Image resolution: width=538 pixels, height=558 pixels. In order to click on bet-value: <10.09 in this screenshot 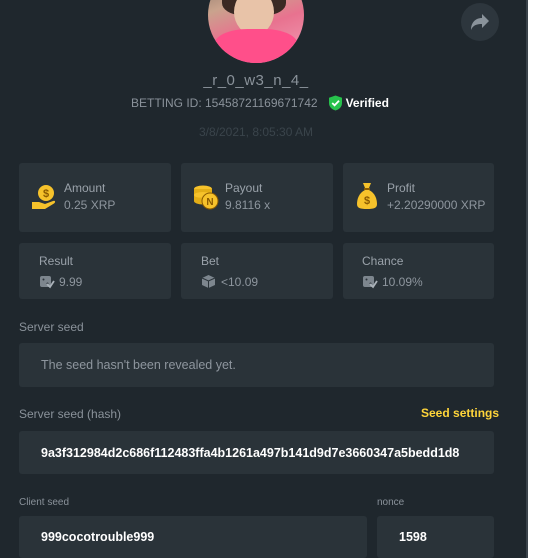, I will do `click(240, 282)`.